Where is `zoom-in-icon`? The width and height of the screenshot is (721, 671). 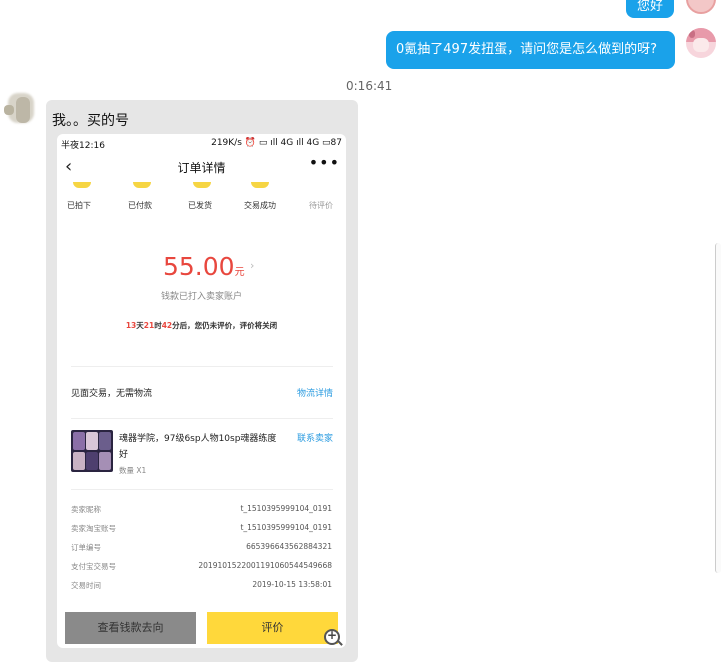 zoom-in-icon is located at coordinates (333, 637).